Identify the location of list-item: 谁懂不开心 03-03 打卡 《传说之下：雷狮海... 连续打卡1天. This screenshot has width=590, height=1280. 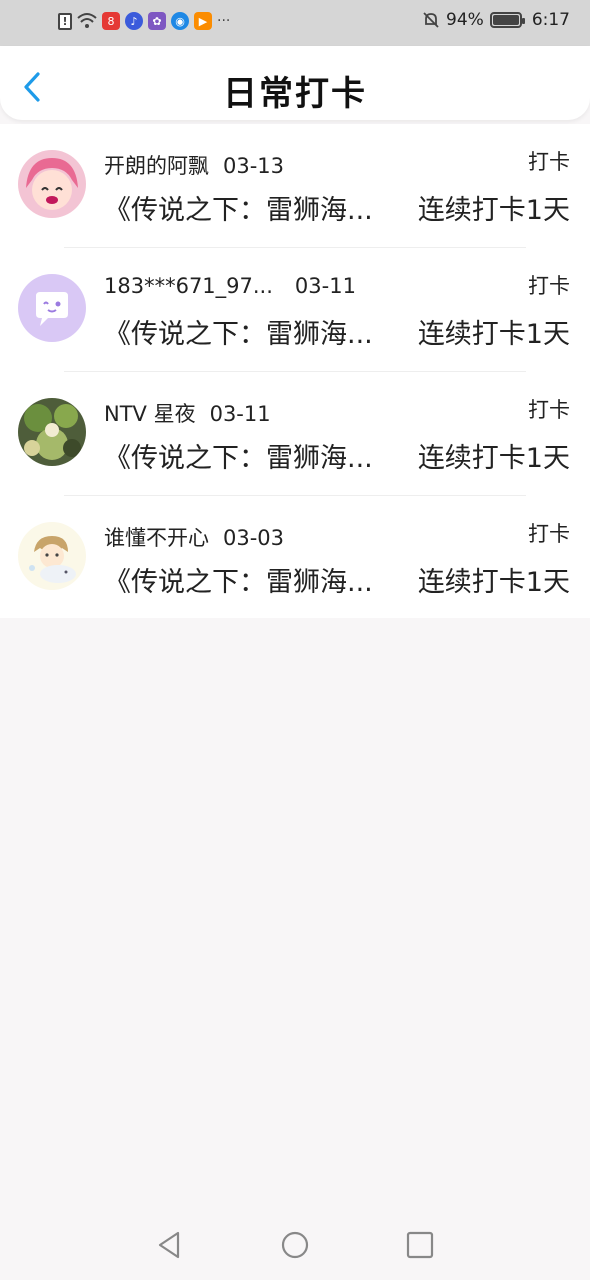
(295, 558).